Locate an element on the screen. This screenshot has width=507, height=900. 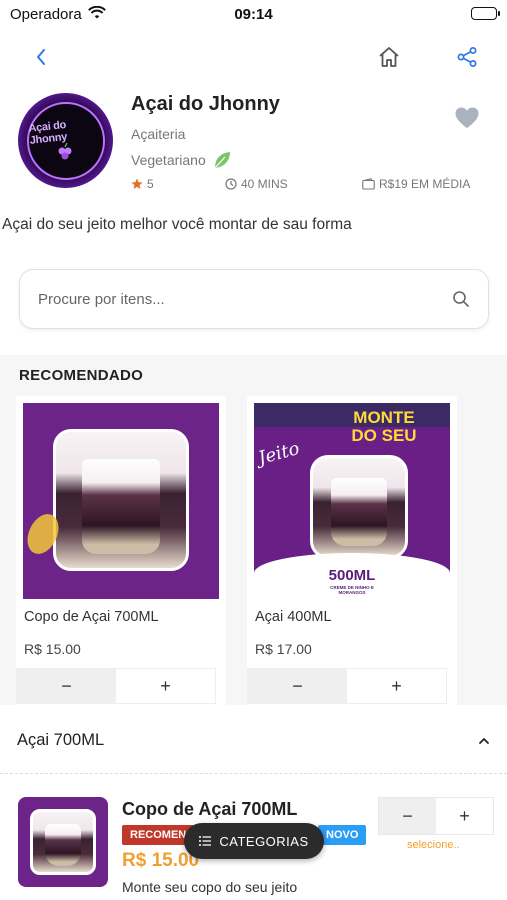
clock-icon is located at coordinates (231, 184).